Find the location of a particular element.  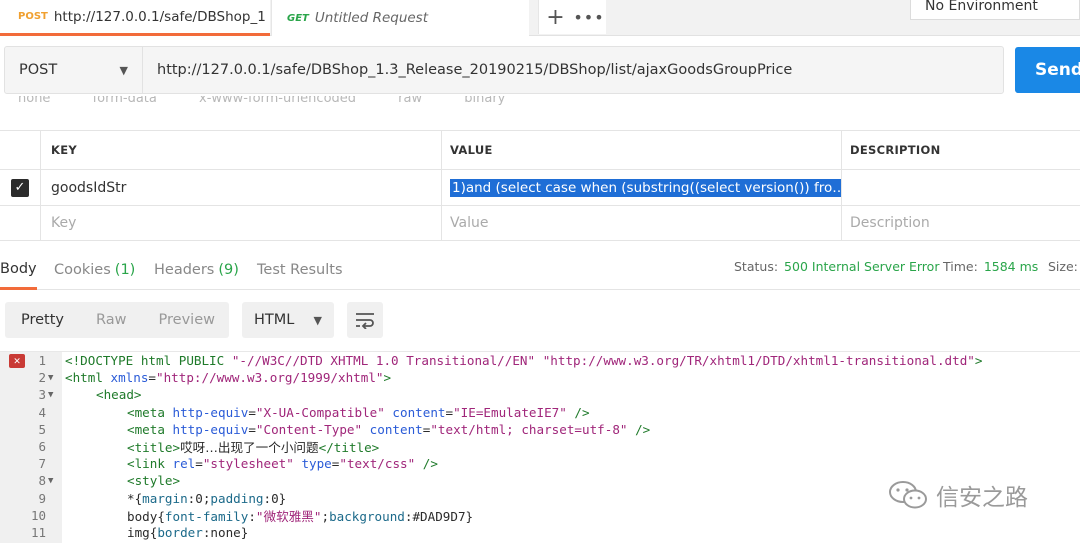

token: <style> is located at coordinates (154, 481).